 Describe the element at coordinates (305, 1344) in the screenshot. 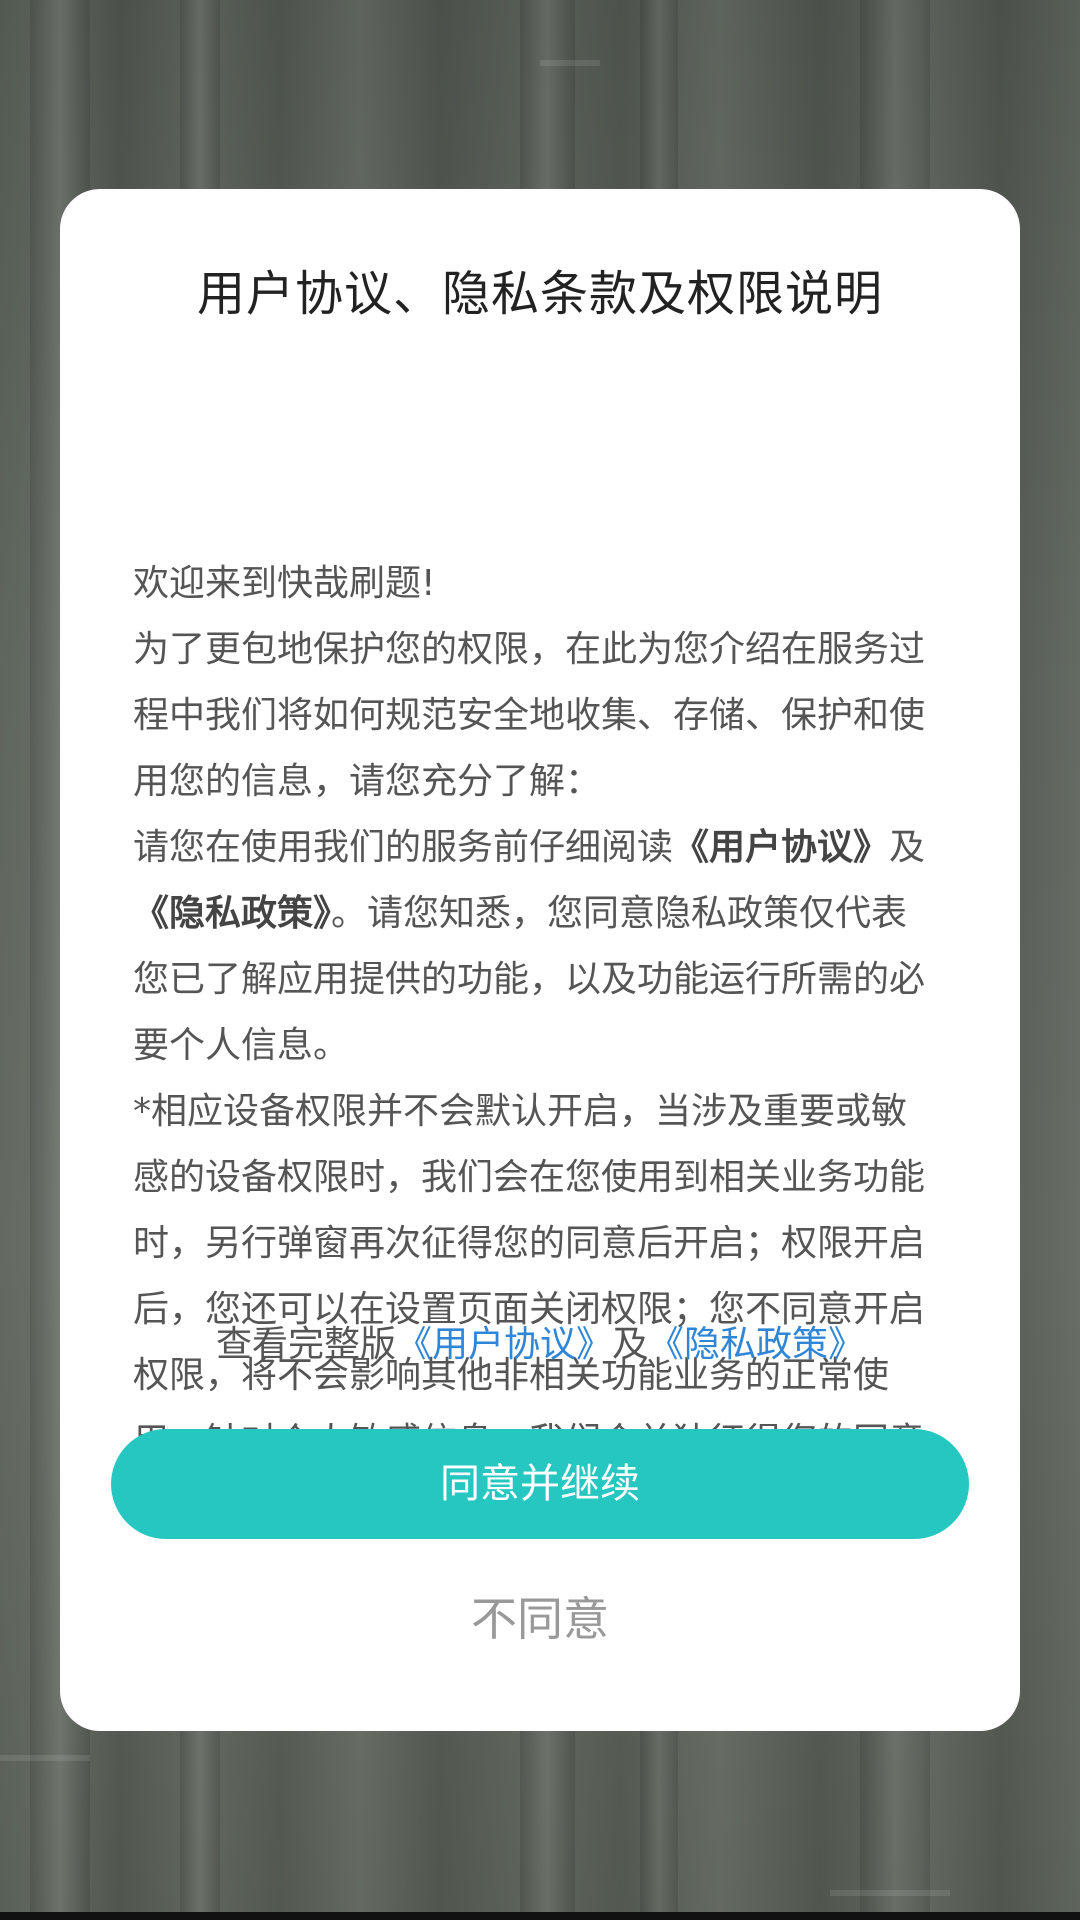

I see `view-full-prefix: 查看完整版` at that location.